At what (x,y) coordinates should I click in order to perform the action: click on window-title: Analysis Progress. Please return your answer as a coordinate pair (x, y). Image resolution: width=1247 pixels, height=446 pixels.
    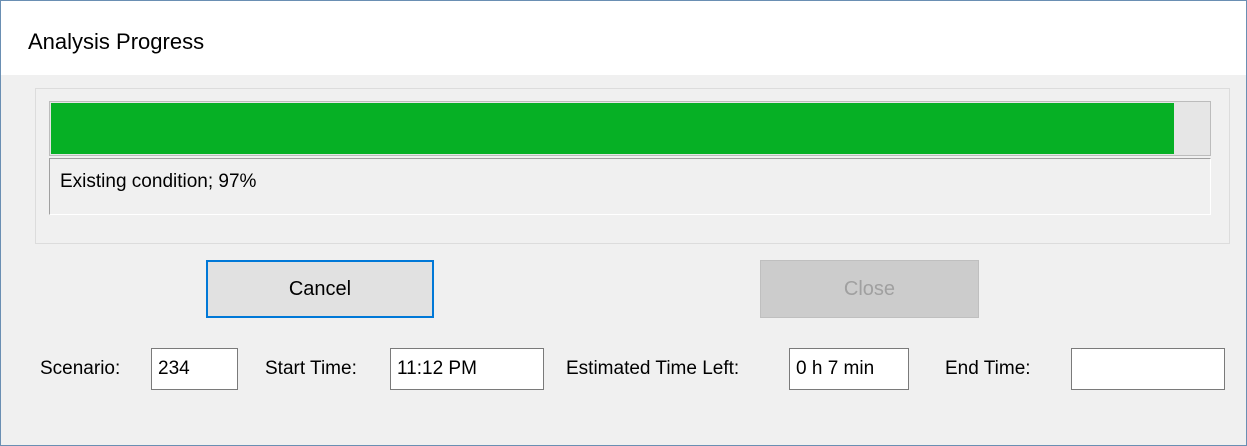
    Looking at the image, I should click on (116, 41).